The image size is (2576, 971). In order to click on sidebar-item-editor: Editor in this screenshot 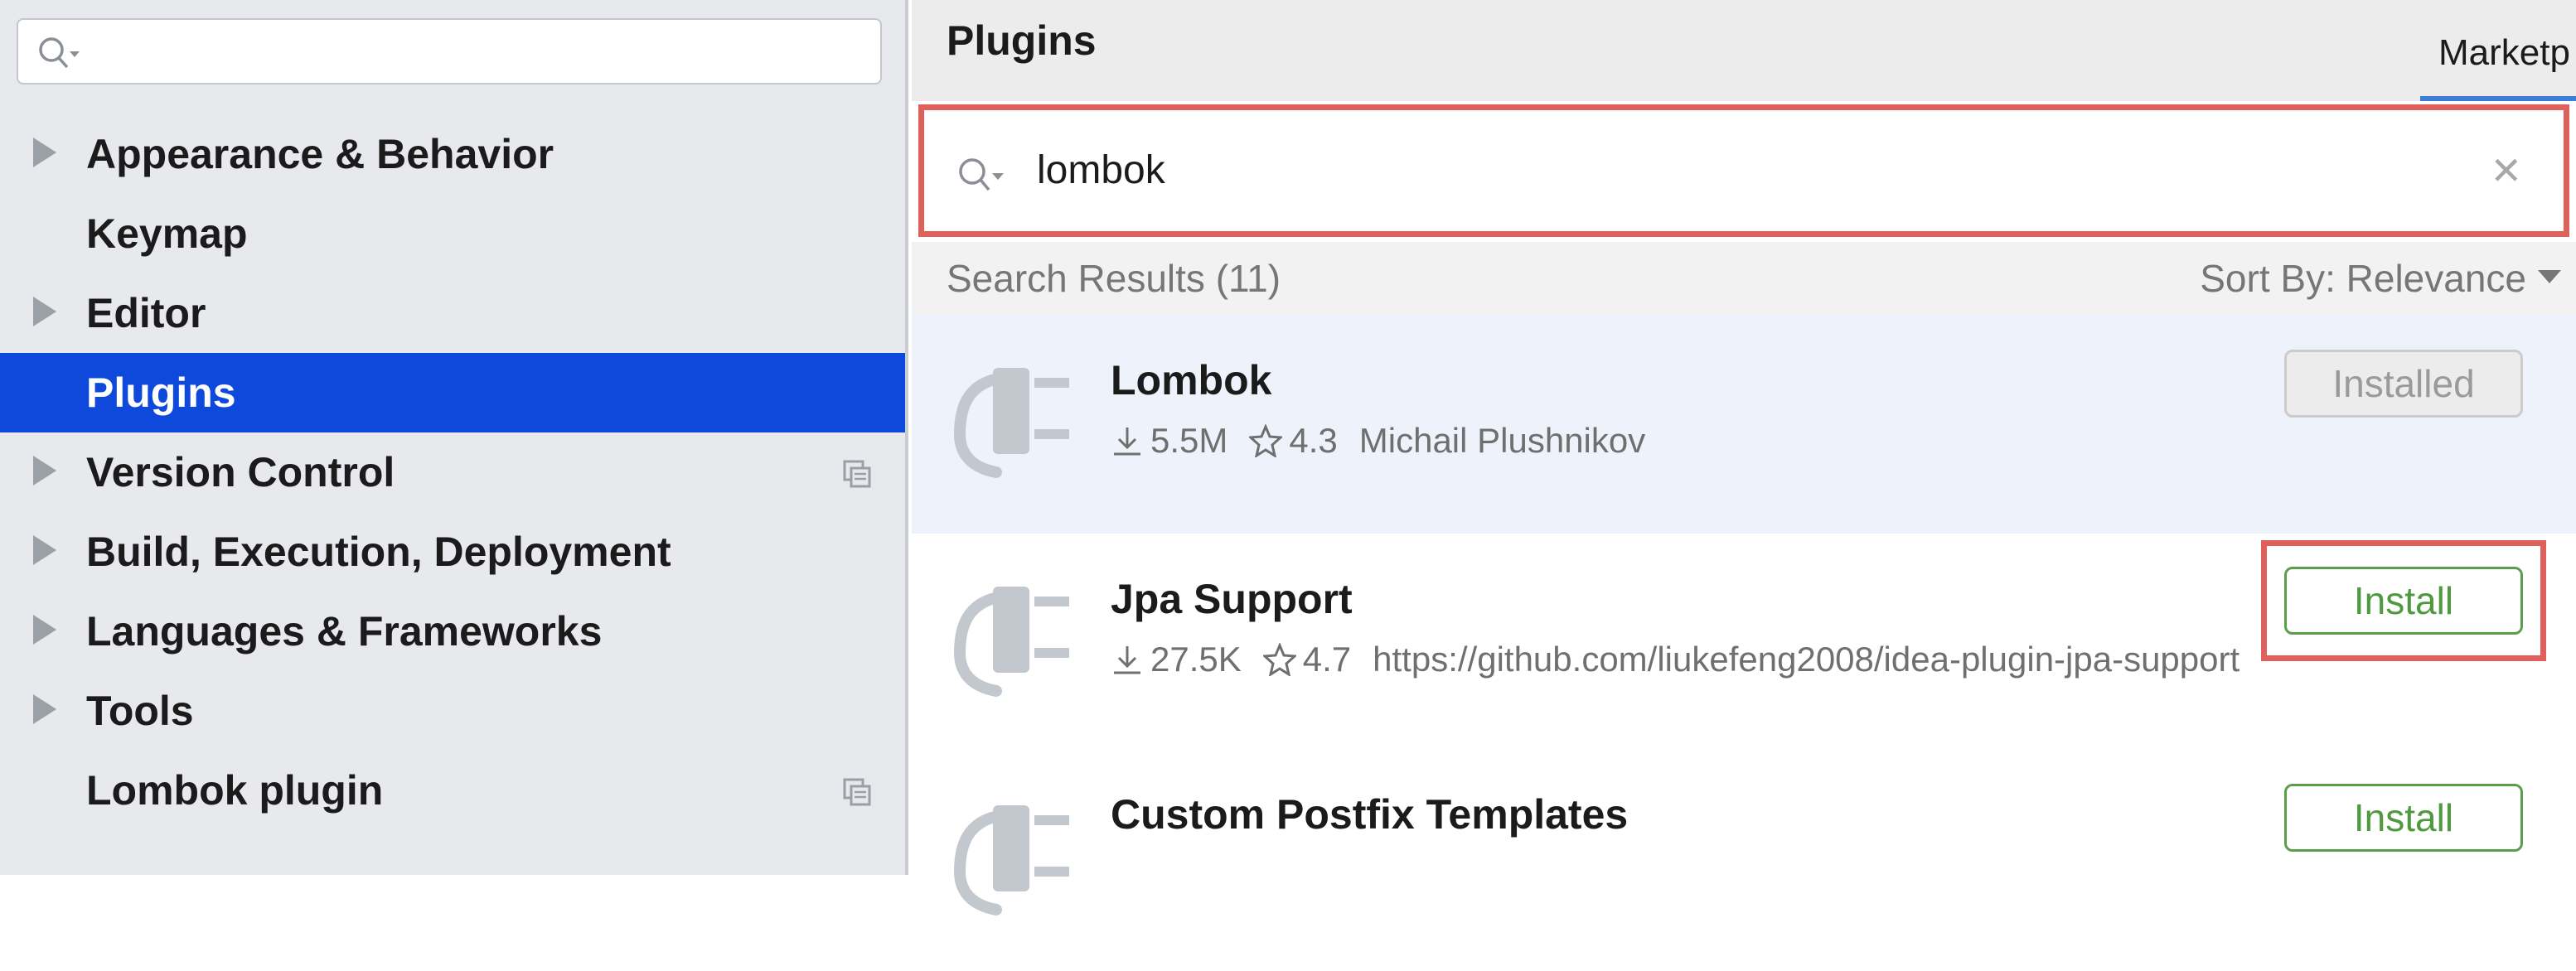, I will do `click(452, 313)`.